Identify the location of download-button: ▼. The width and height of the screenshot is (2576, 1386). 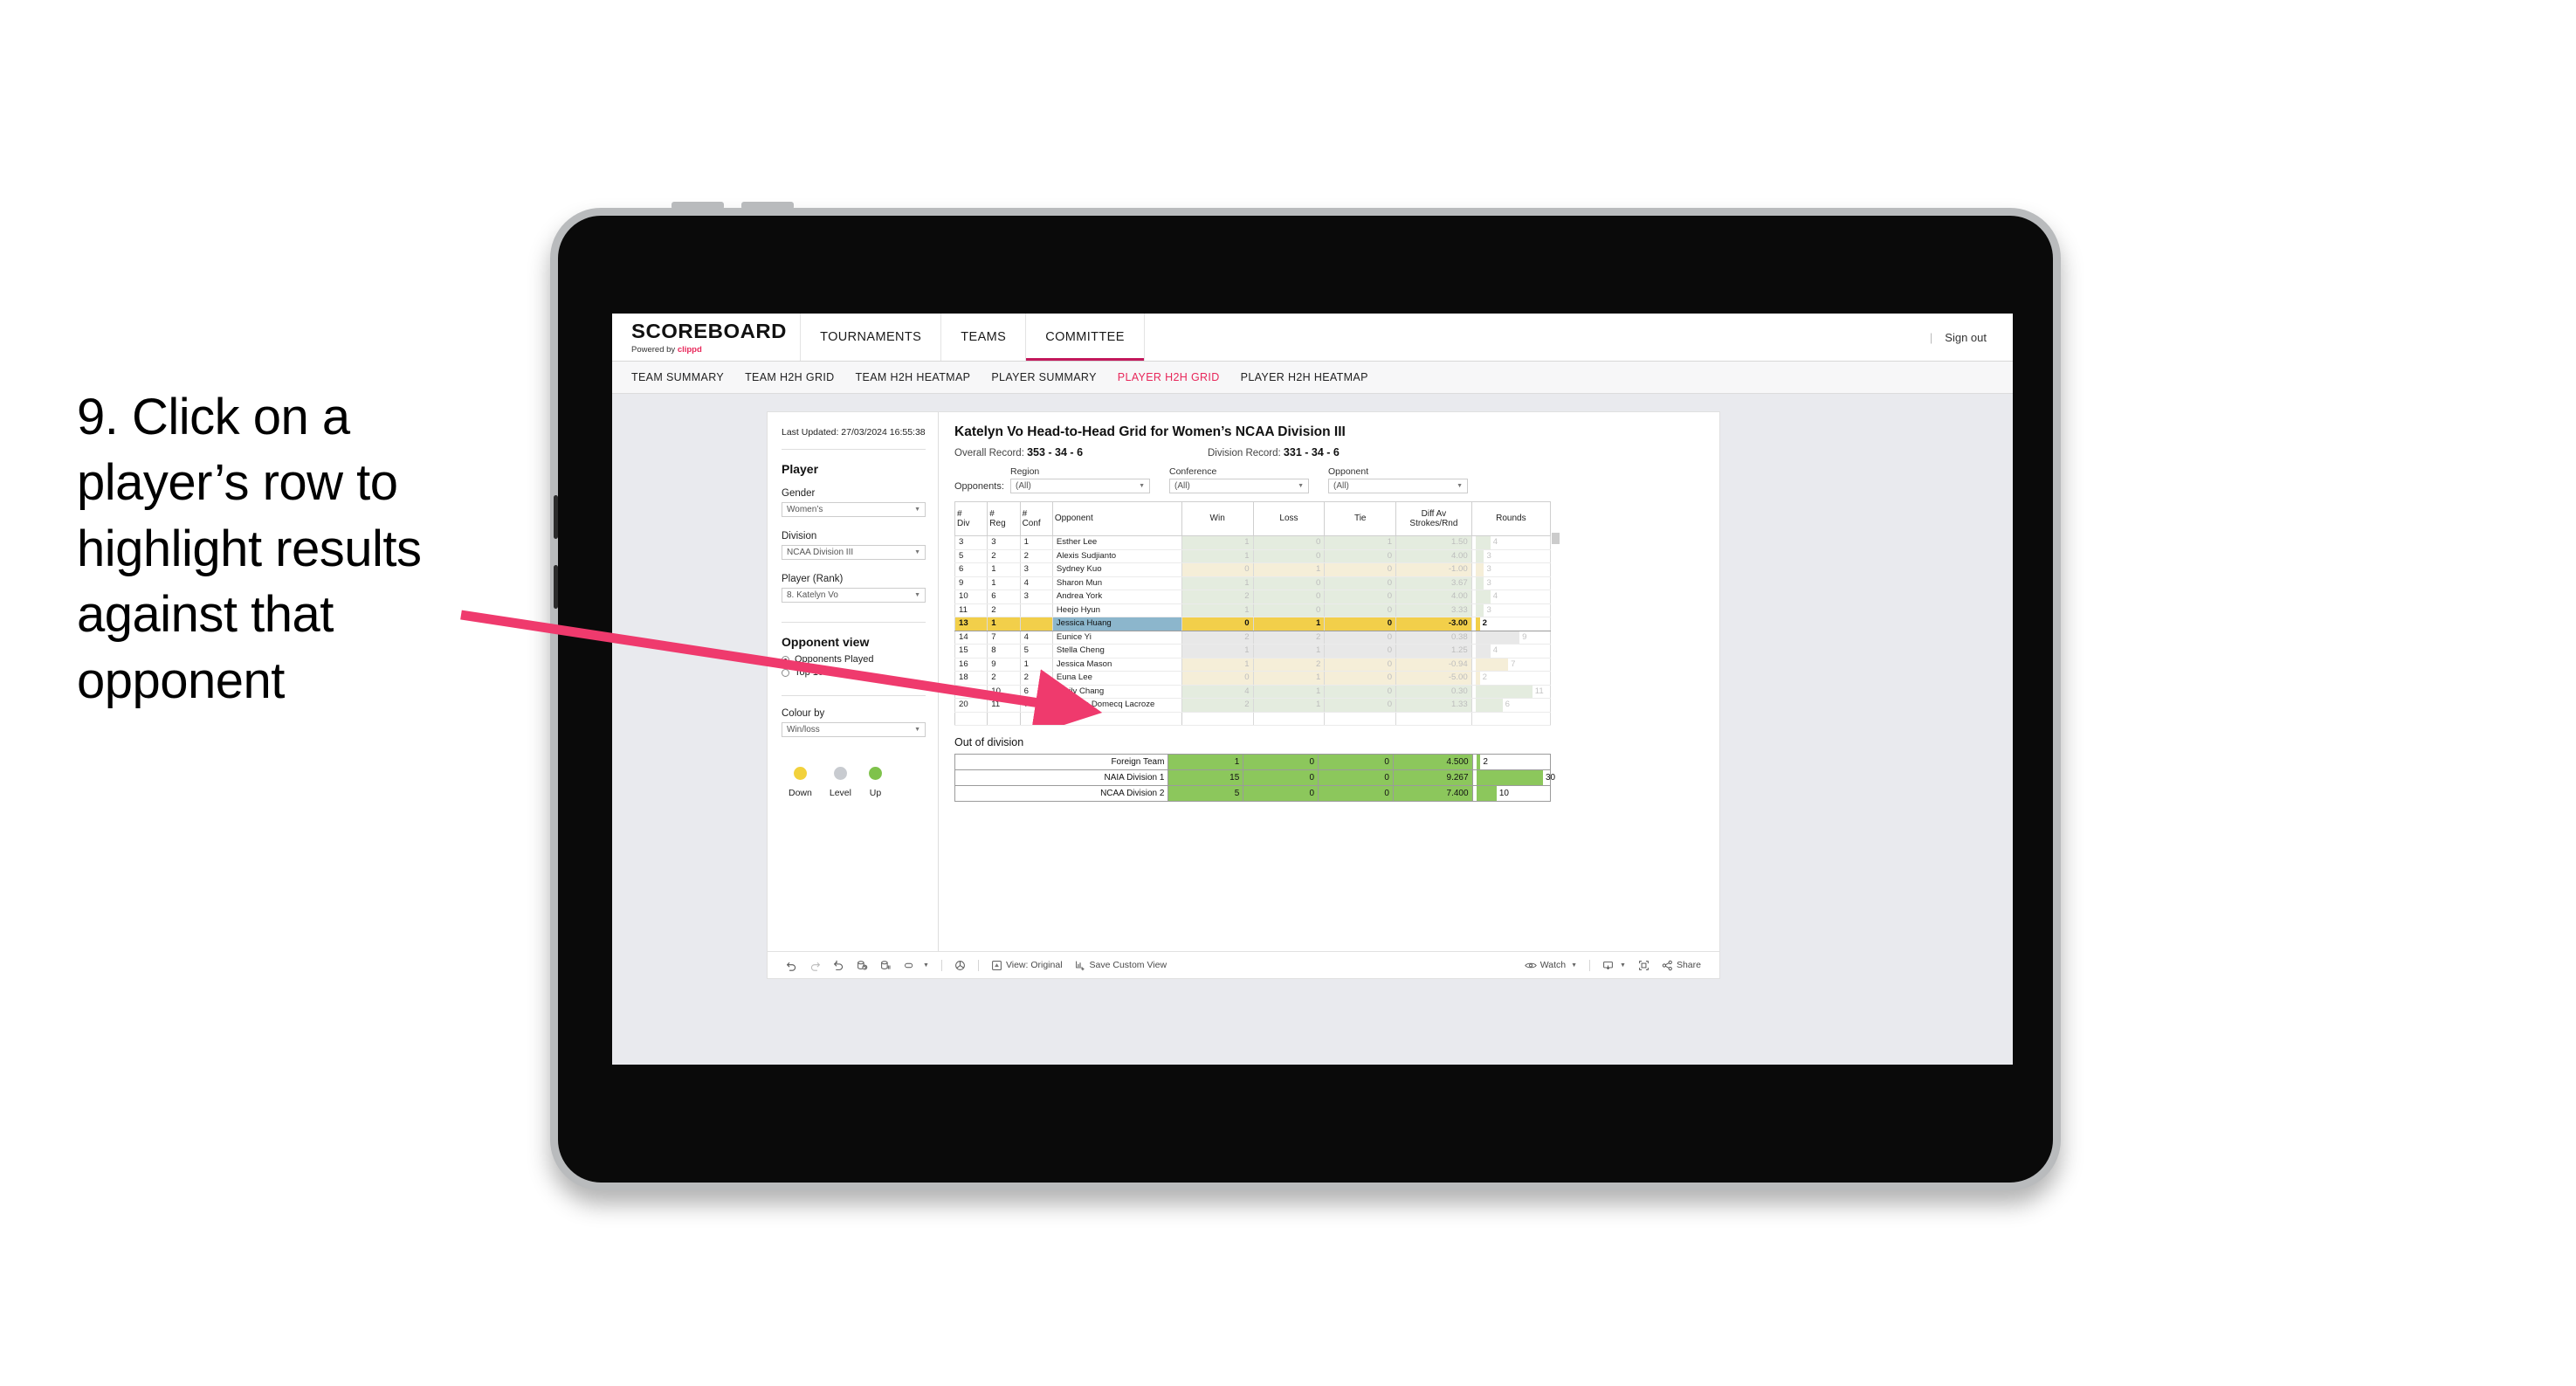
(1614, 965).